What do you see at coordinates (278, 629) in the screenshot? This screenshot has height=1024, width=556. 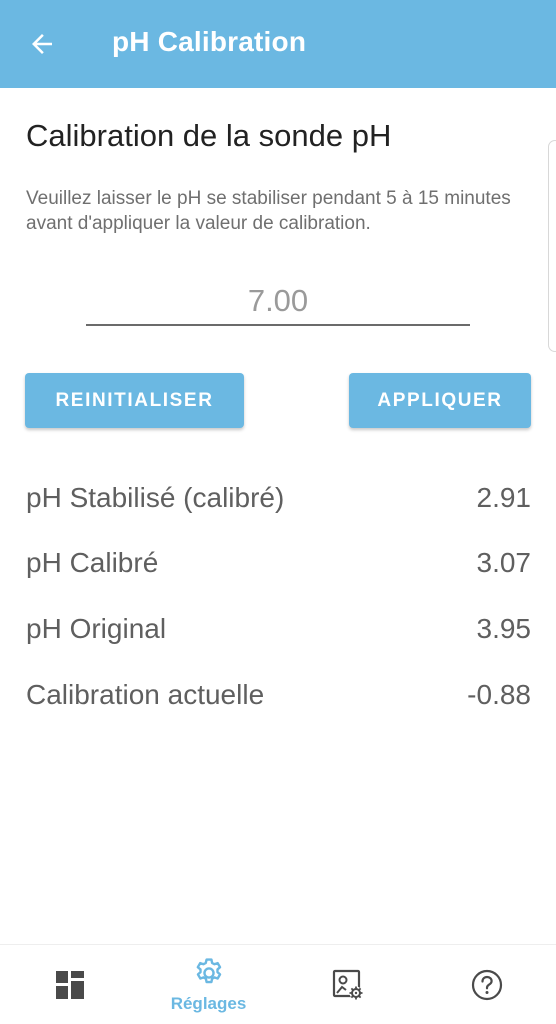 I see `reading-row-original: pH Original 3.95` at bounding box center [278, 629].